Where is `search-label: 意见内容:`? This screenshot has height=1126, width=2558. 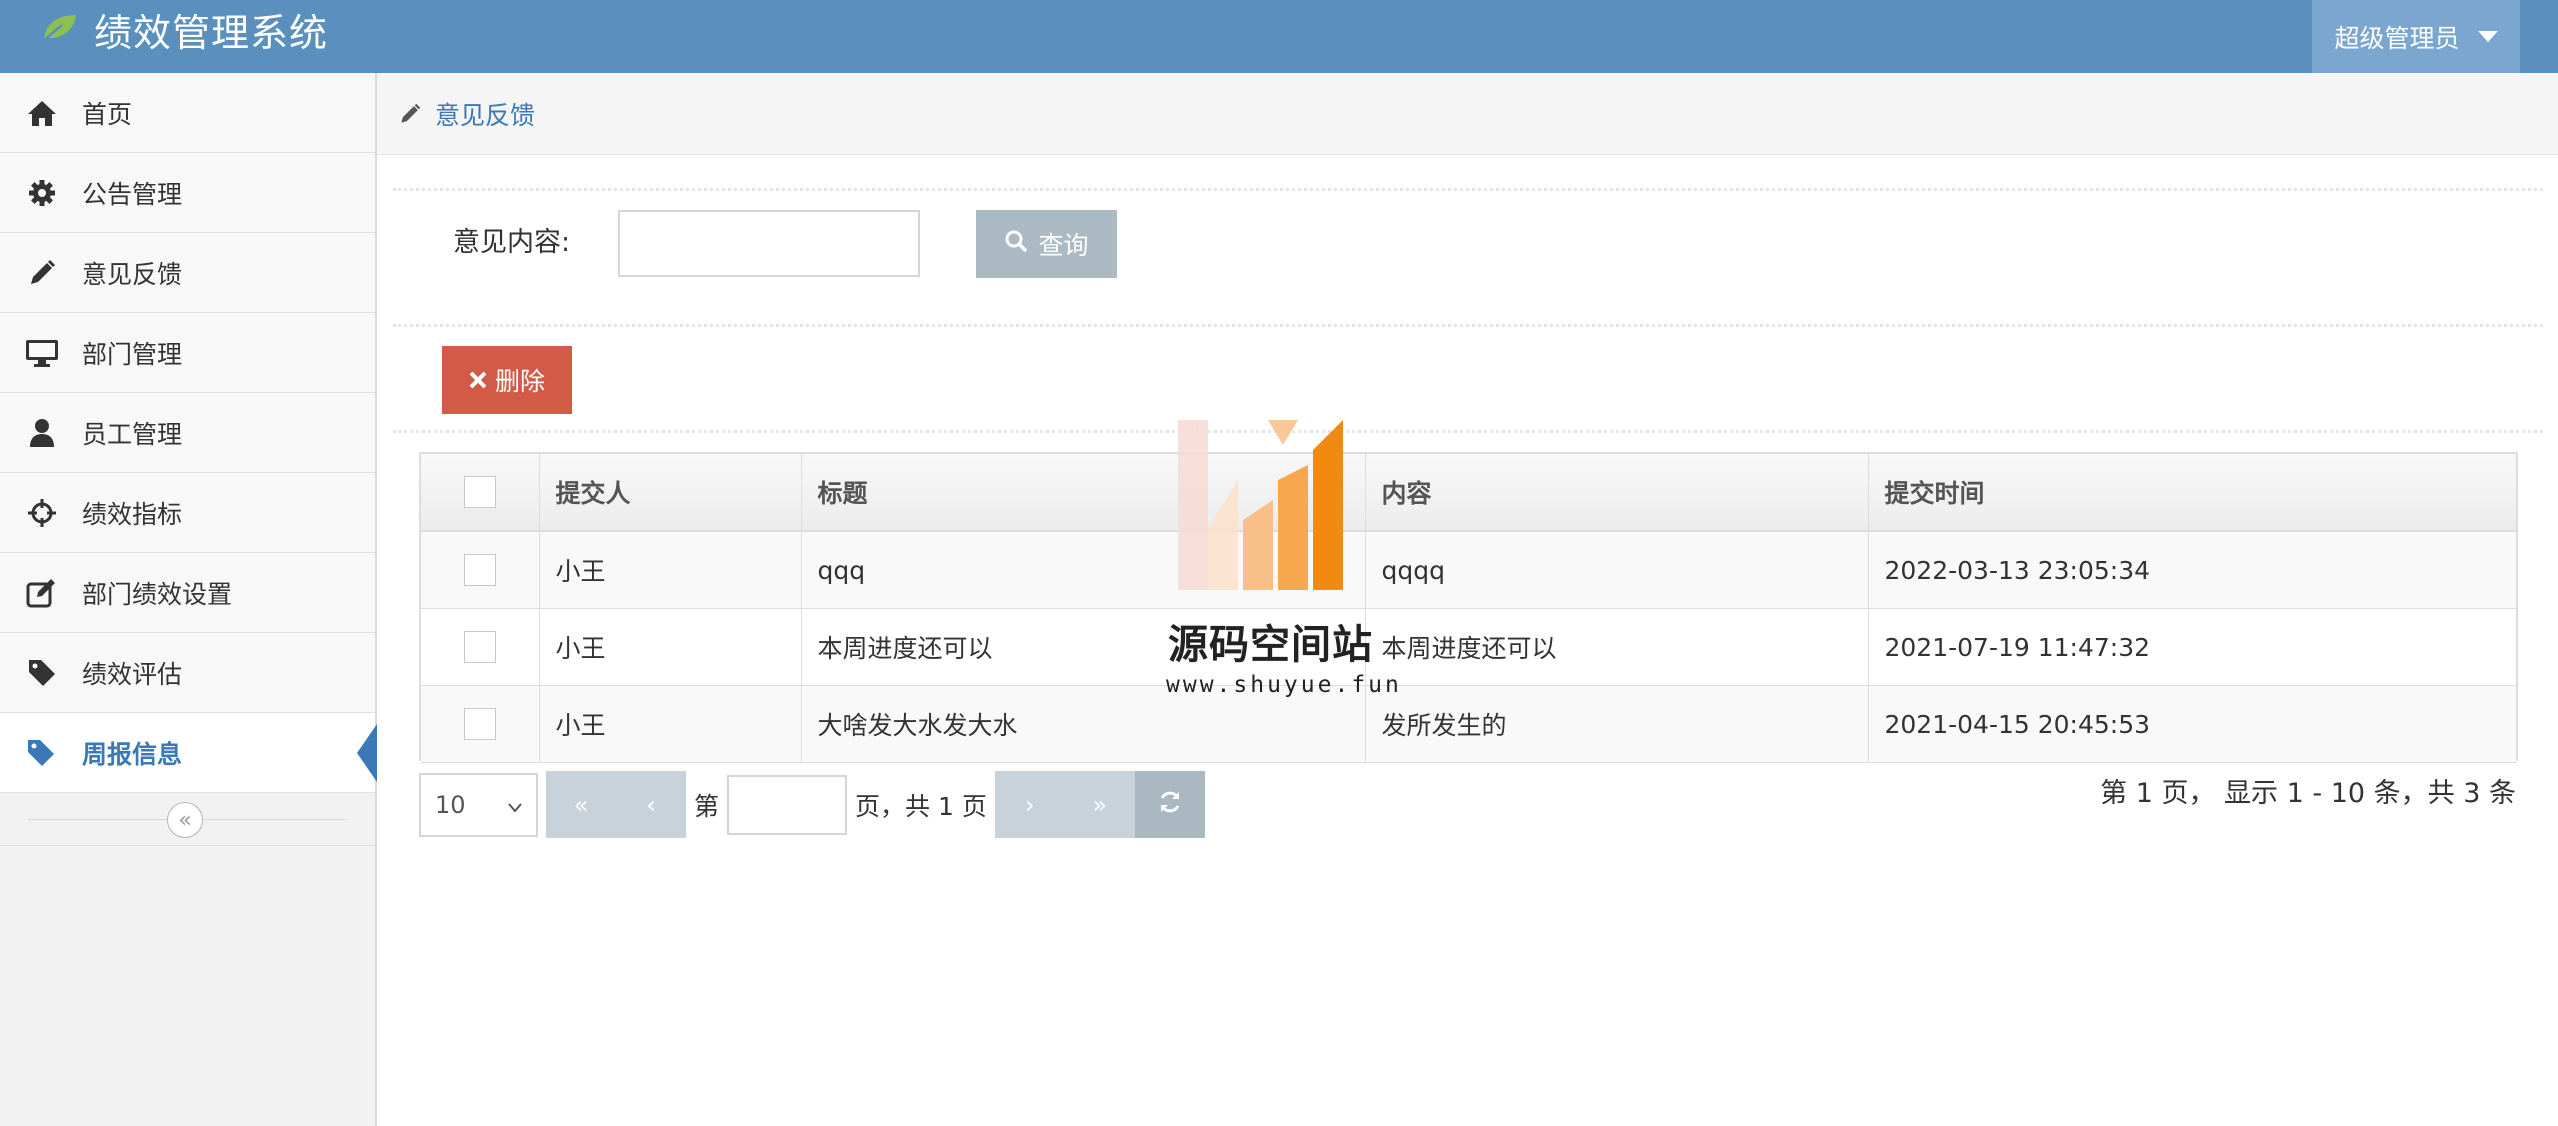 search-label: 意见内容: is located at coordinates (512, 242).